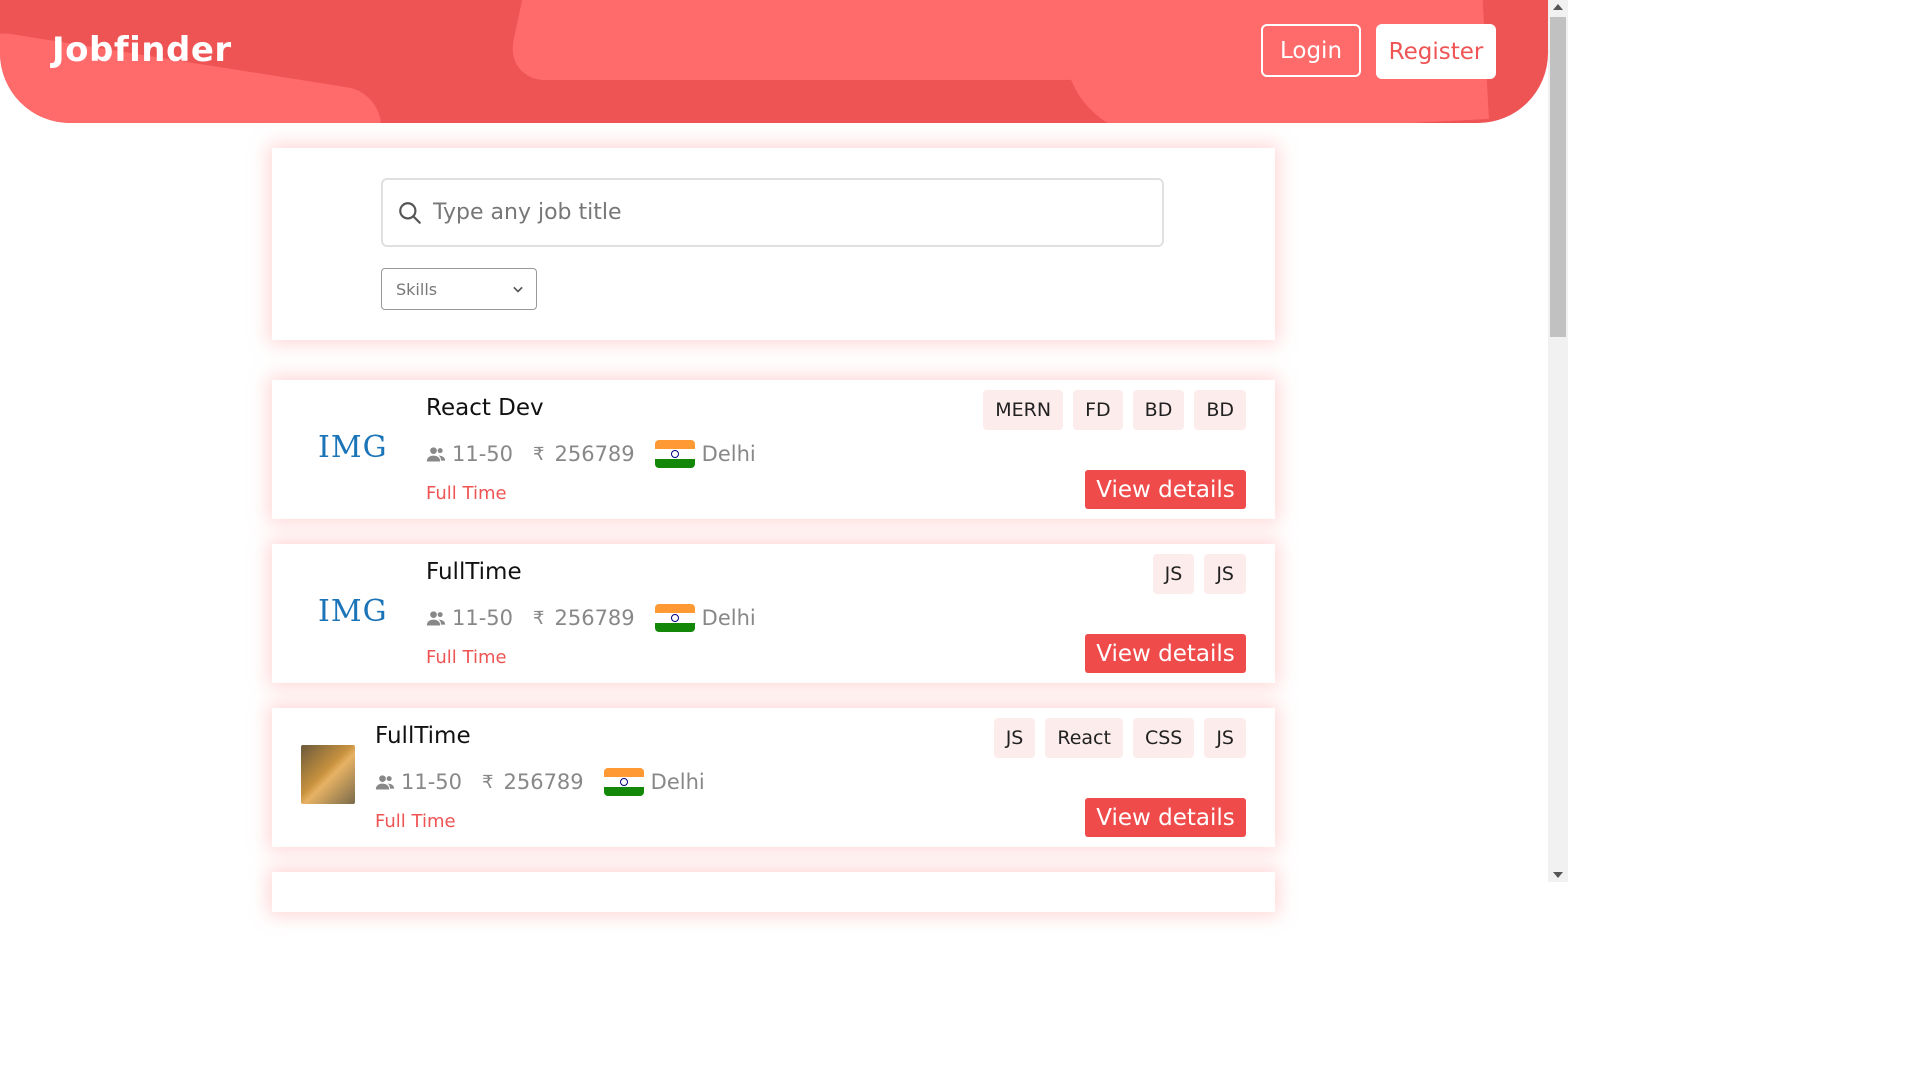 This screenshot has height=1080, width=1920. I want to click on skills-dropdown-value: Skills, so click(417, 289).